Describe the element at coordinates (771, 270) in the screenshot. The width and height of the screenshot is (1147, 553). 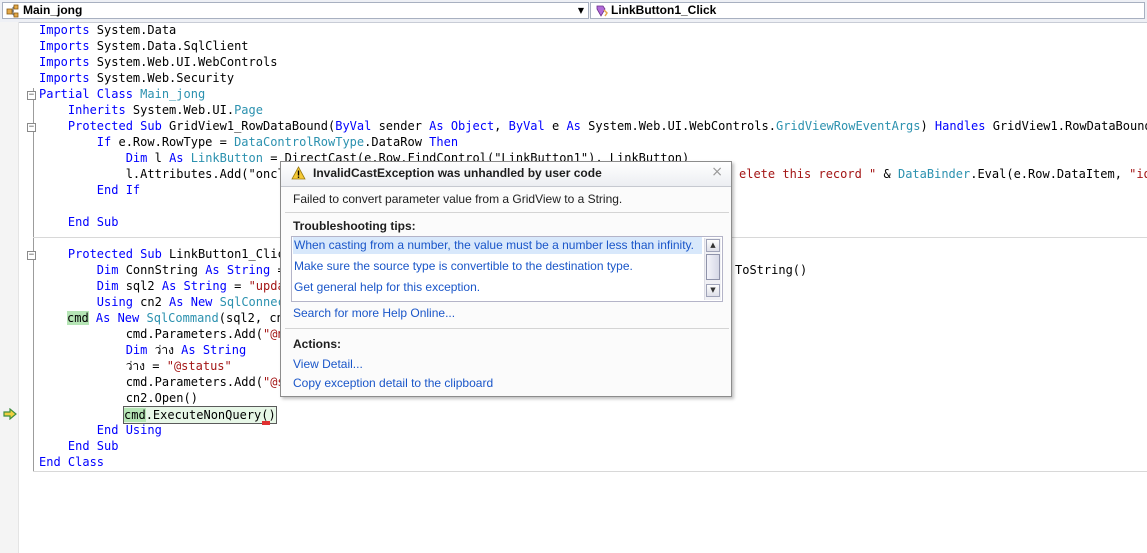
I see `code-line-continued: ToString()` at that location.